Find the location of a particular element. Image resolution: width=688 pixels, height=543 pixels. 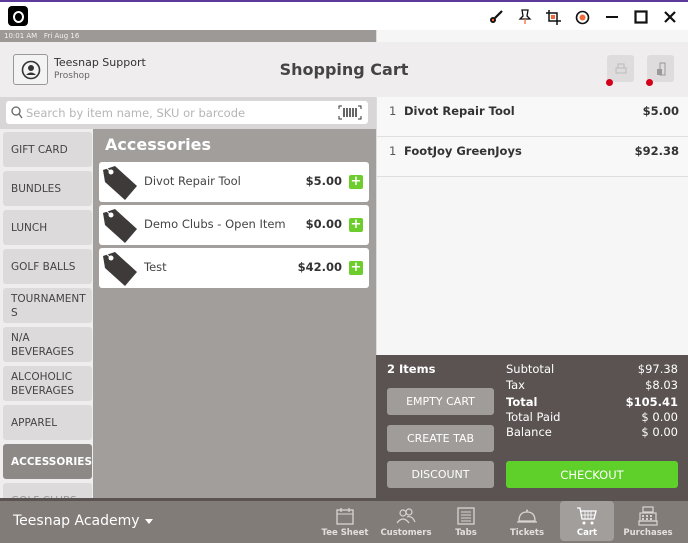

category-gift-card: GIFT CARD is located at coordinates (47, 149).